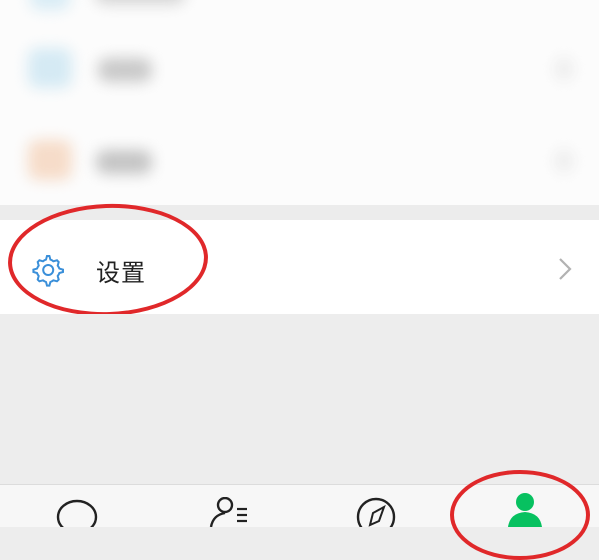 This screenshot has width=599, height=560. I want to click on chat-icon, so click(77, 512).